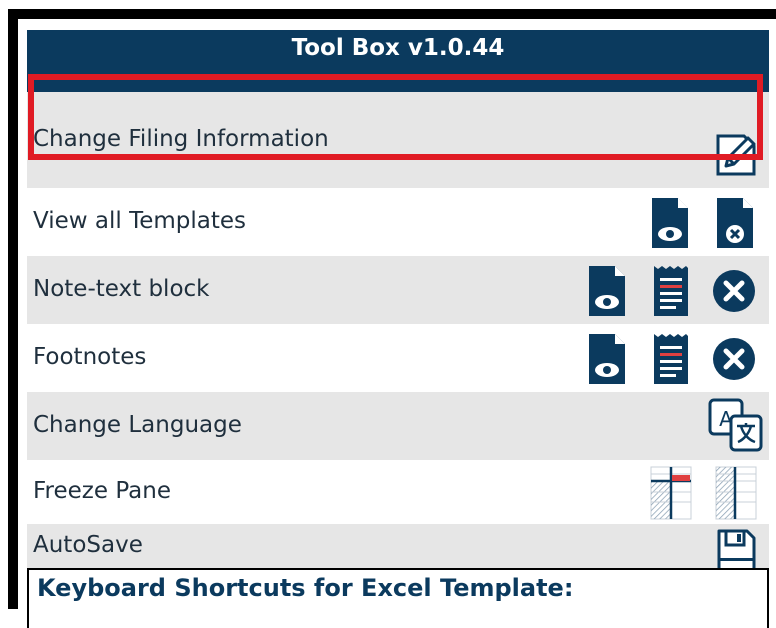 This screenshot has width=776, height=628. I want to click on row-view-all-templates: View all Templates, so click(398, 222).